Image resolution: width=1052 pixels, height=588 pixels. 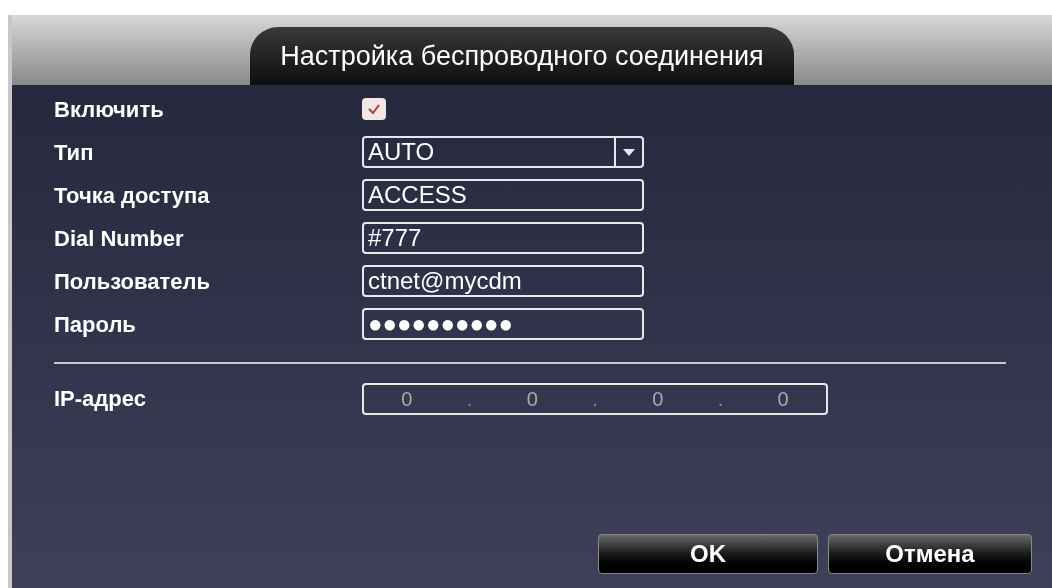 I want to click on type-dropdown: AUTO, so click(x=503, y=152).